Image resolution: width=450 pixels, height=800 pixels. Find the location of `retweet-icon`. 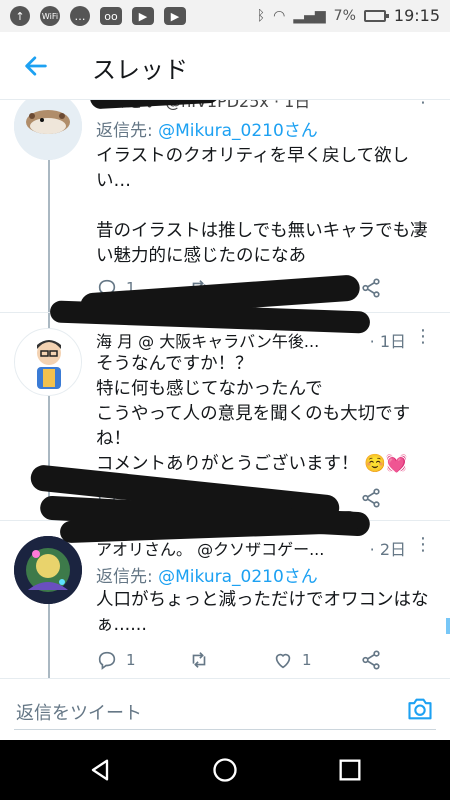

retweet-icon is located at coordinates (199, 660).